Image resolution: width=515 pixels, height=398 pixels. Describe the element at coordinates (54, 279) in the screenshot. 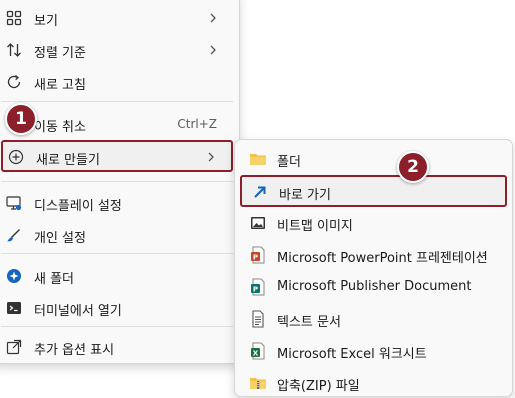

I see `menu-item-new-folder-label: 새 폴더` at that location.